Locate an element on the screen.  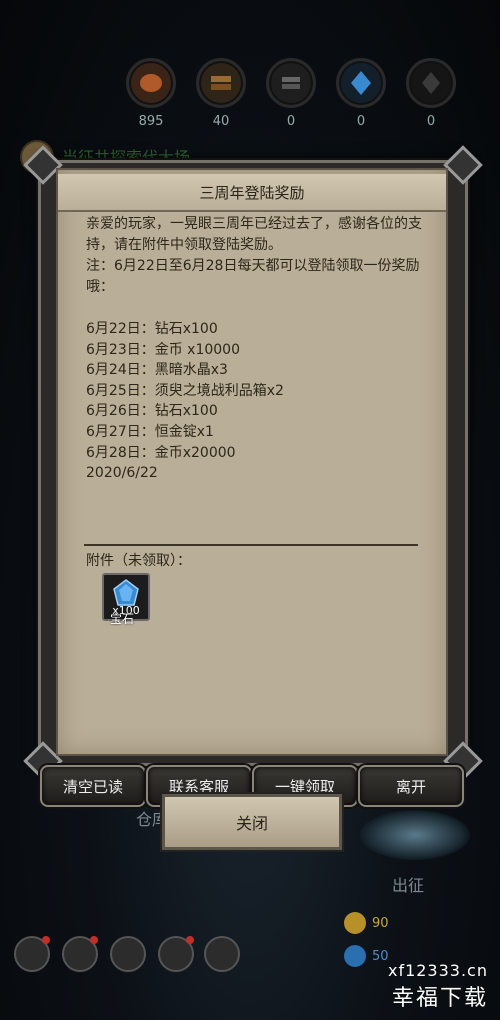
attachment-divider is located at coordinates (251, 545).